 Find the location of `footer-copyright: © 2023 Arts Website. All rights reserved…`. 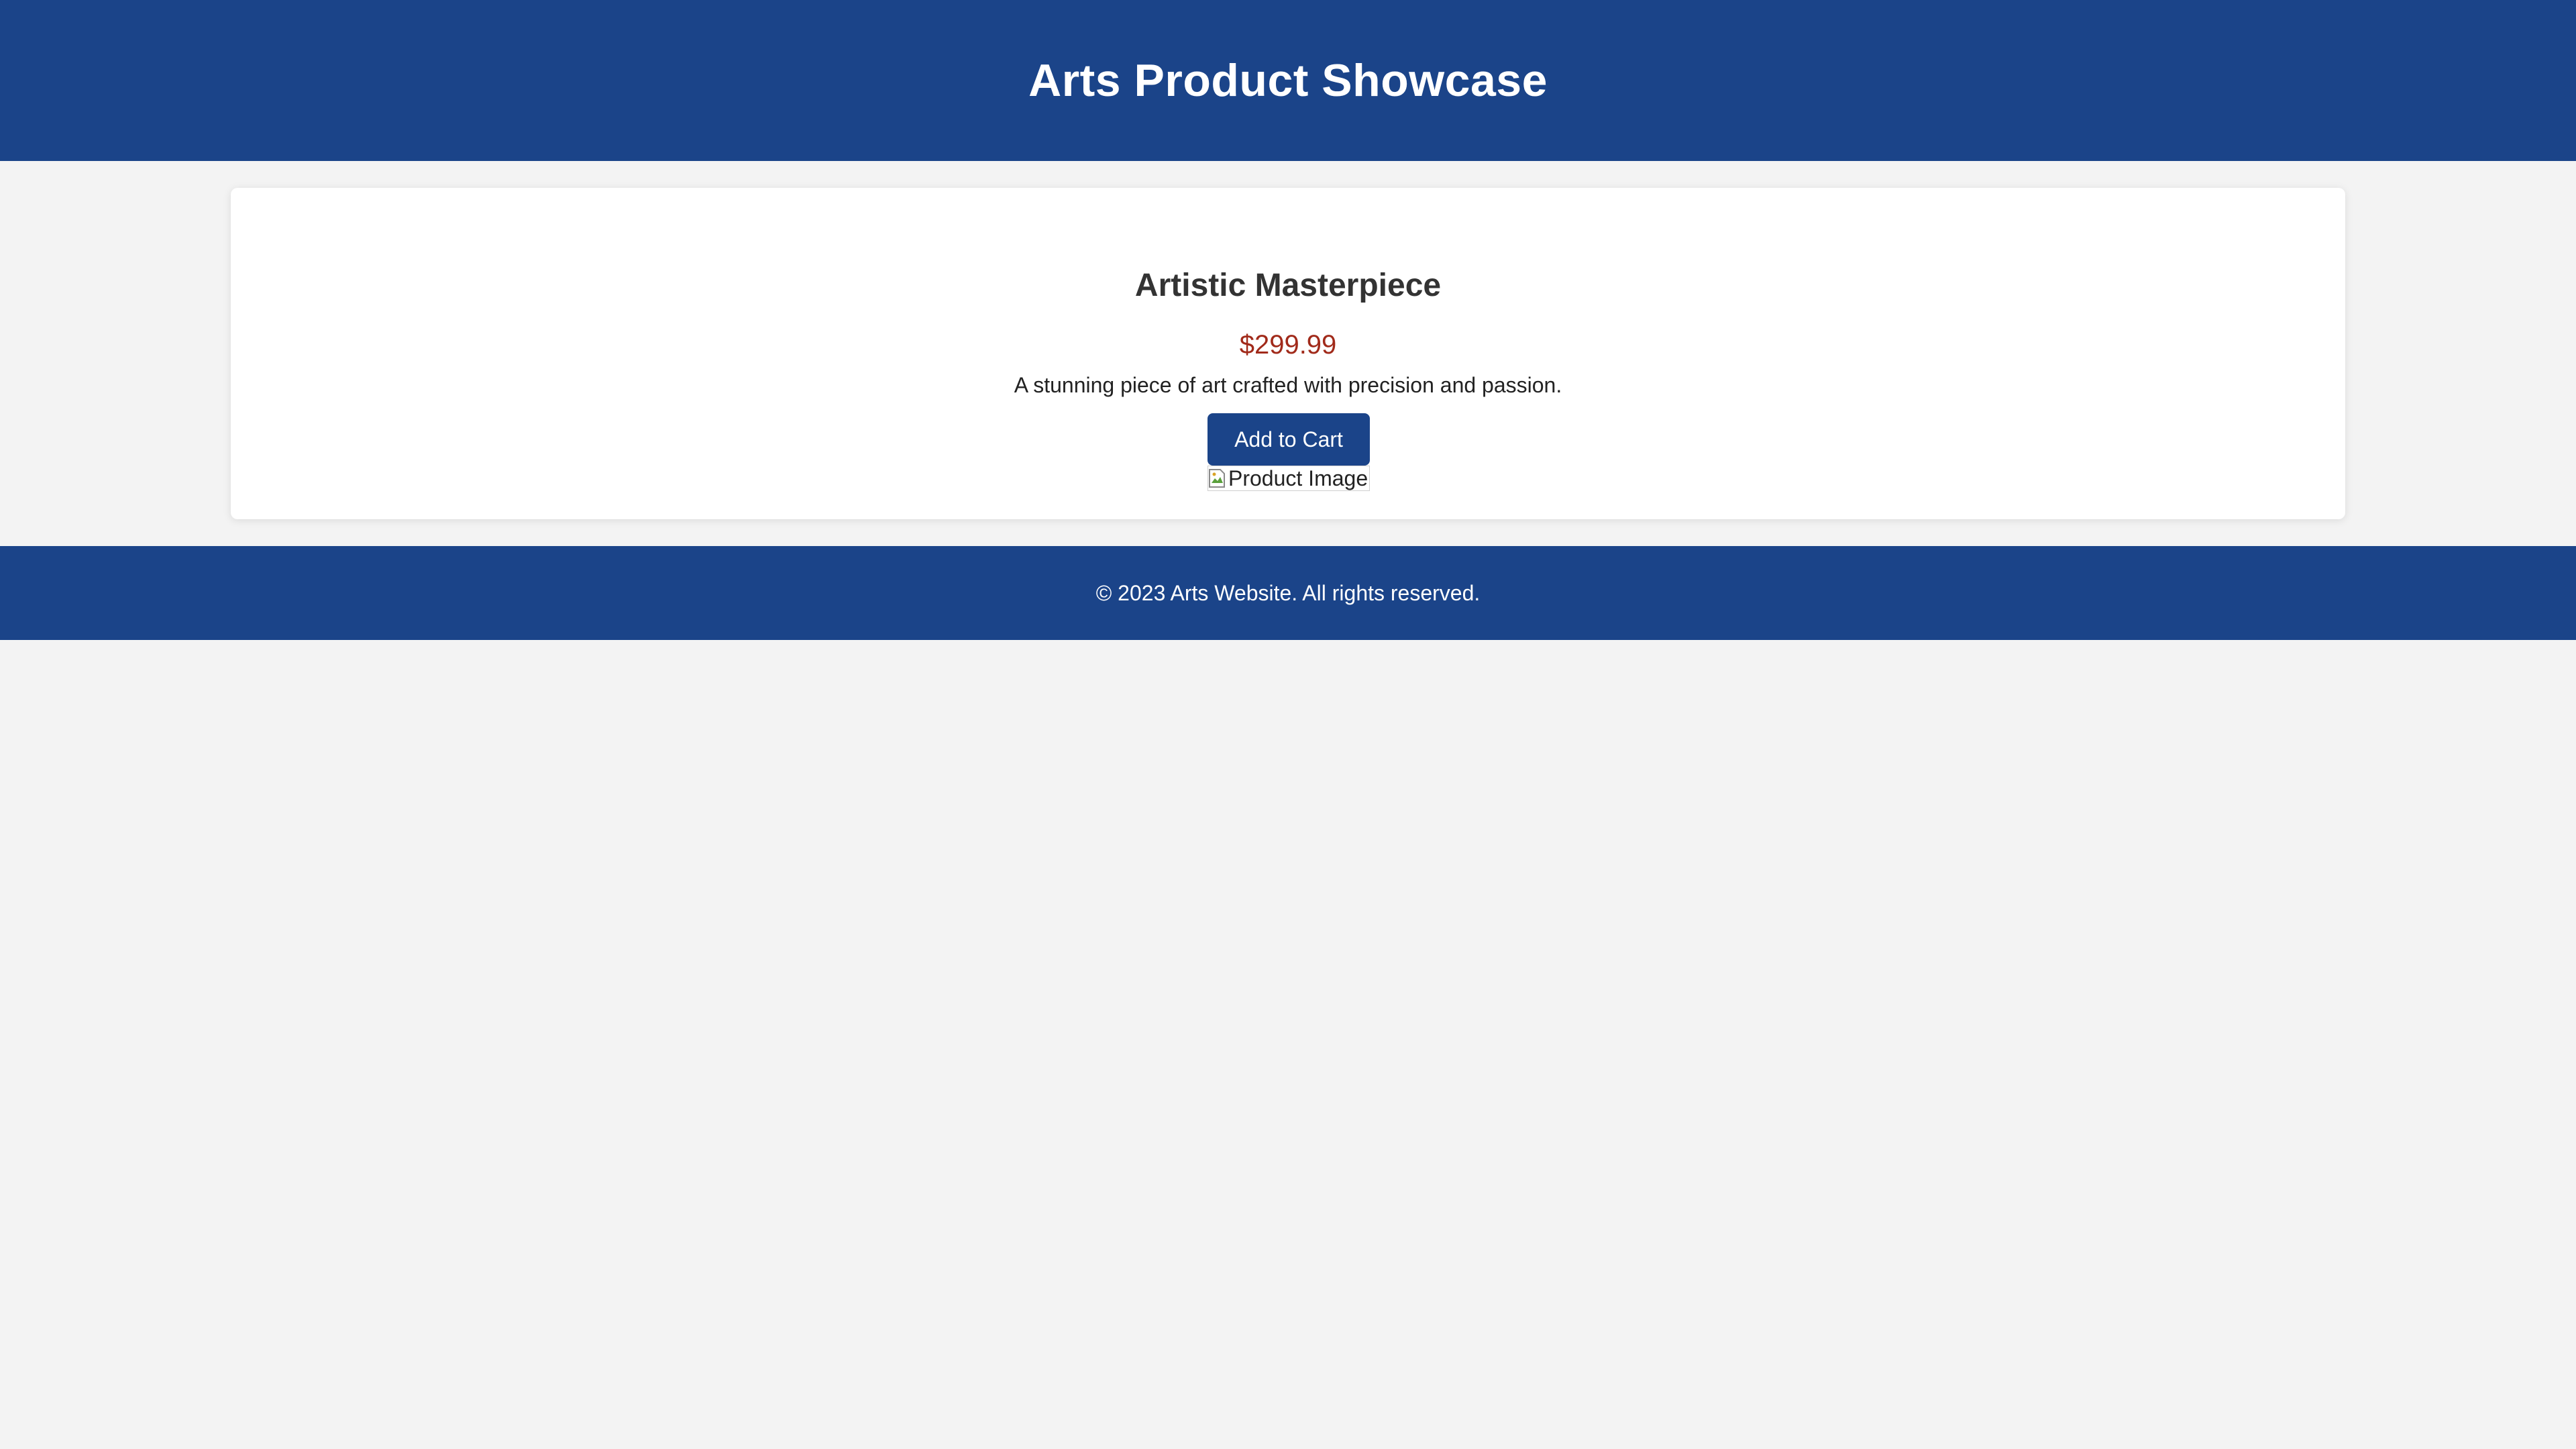

footer-copyright: © 2023 Arts Website. All rights reserved… is located at coordinates (1288, 592).